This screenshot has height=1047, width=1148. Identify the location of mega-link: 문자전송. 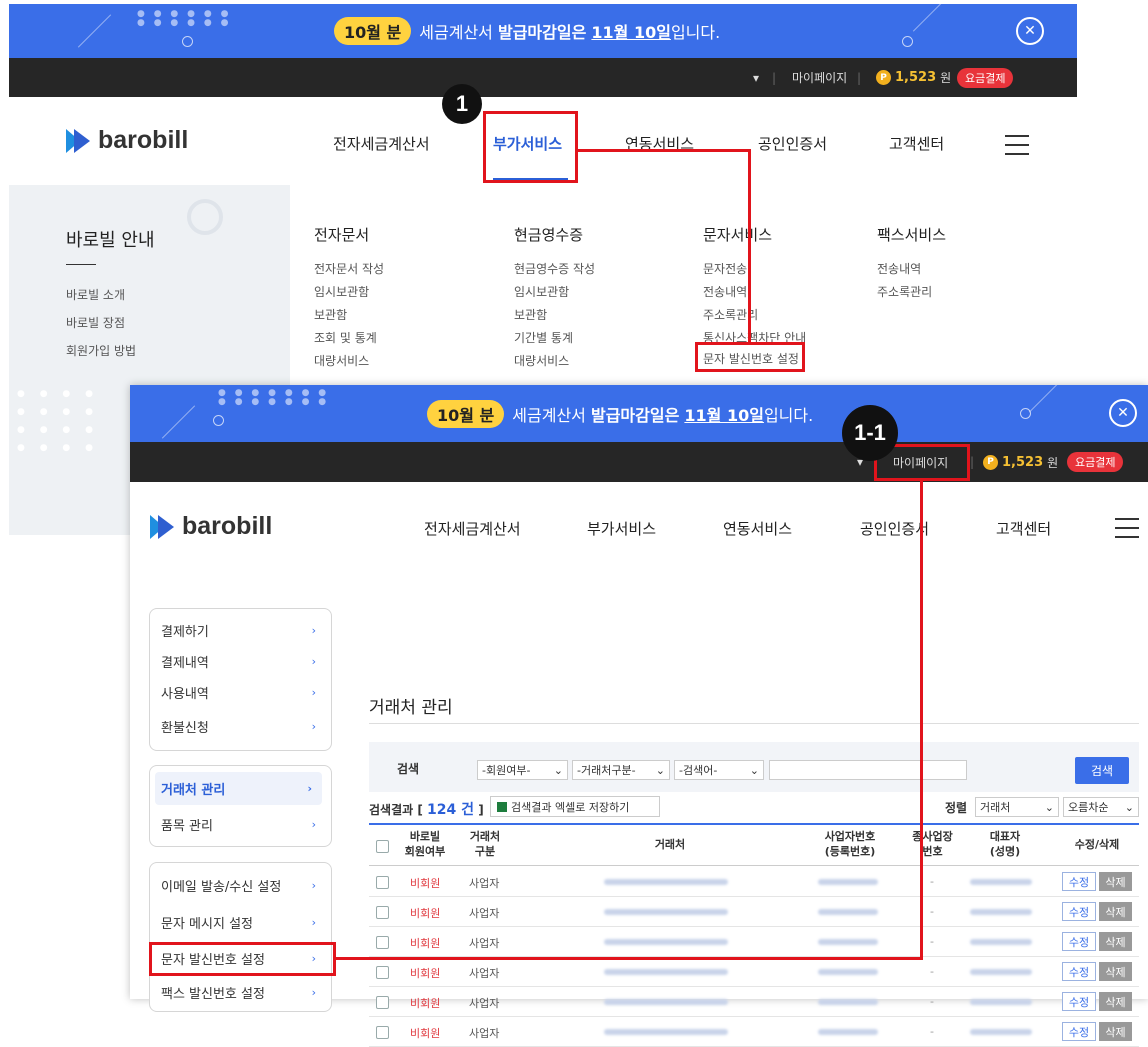
(725, 268).